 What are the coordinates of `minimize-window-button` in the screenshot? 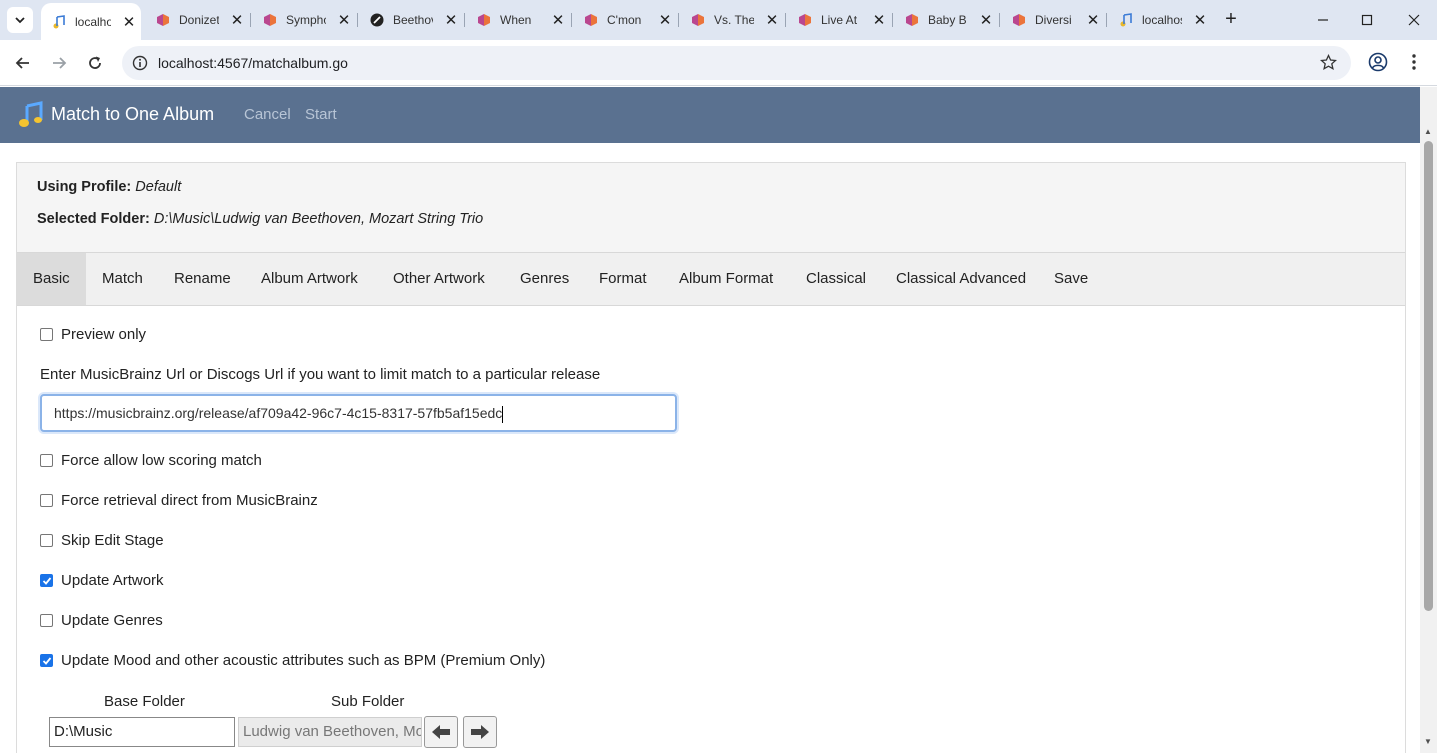 It's located at (1323, 20).